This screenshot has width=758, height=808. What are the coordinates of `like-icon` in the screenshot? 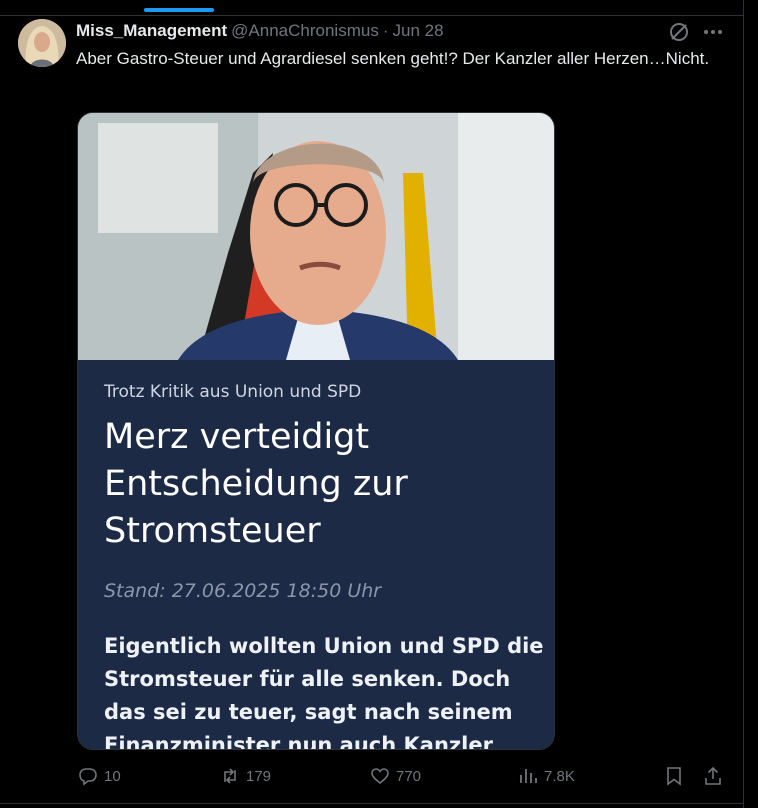 It's located at (380, 776).